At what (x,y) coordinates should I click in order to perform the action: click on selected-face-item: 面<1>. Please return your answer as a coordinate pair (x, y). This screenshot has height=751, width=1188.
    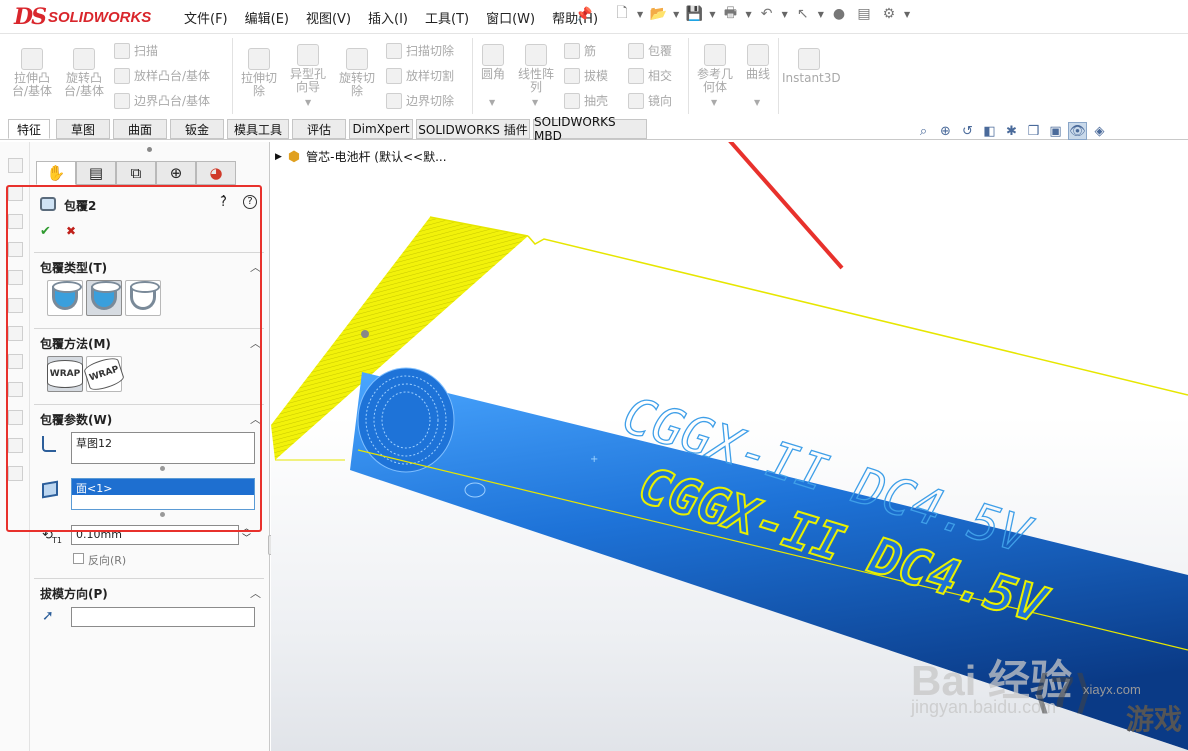
    Looking at the image, I should click on (163, 487).